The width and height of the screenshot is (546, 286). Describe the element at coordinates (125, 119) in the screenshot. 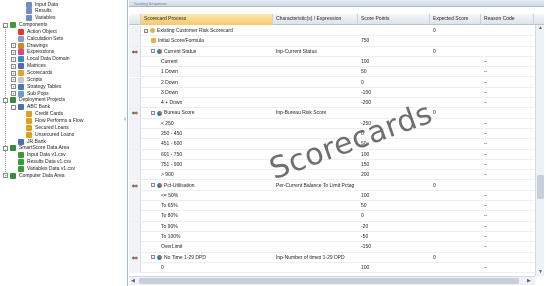

I see `splitter-arrow-icon: ‹` at that location.